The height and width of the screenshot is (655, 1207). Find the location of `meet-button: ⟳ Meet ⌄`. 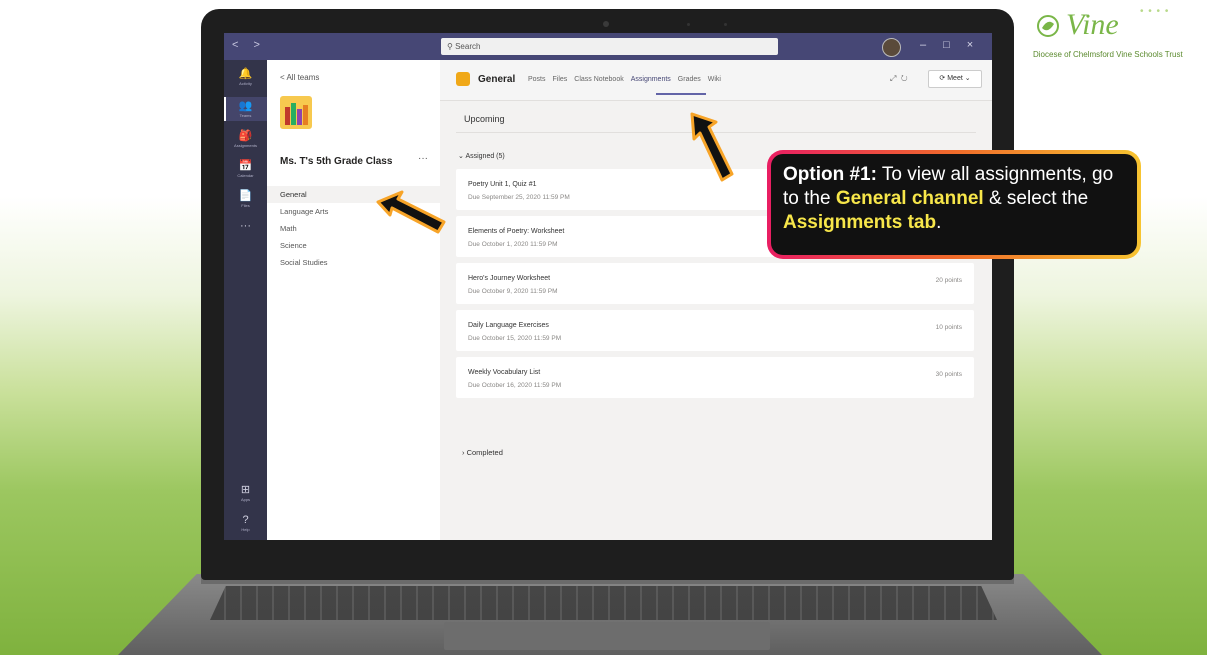

meet-button: ⟳ Meet ⌄ is located at coordinates (955, 79).